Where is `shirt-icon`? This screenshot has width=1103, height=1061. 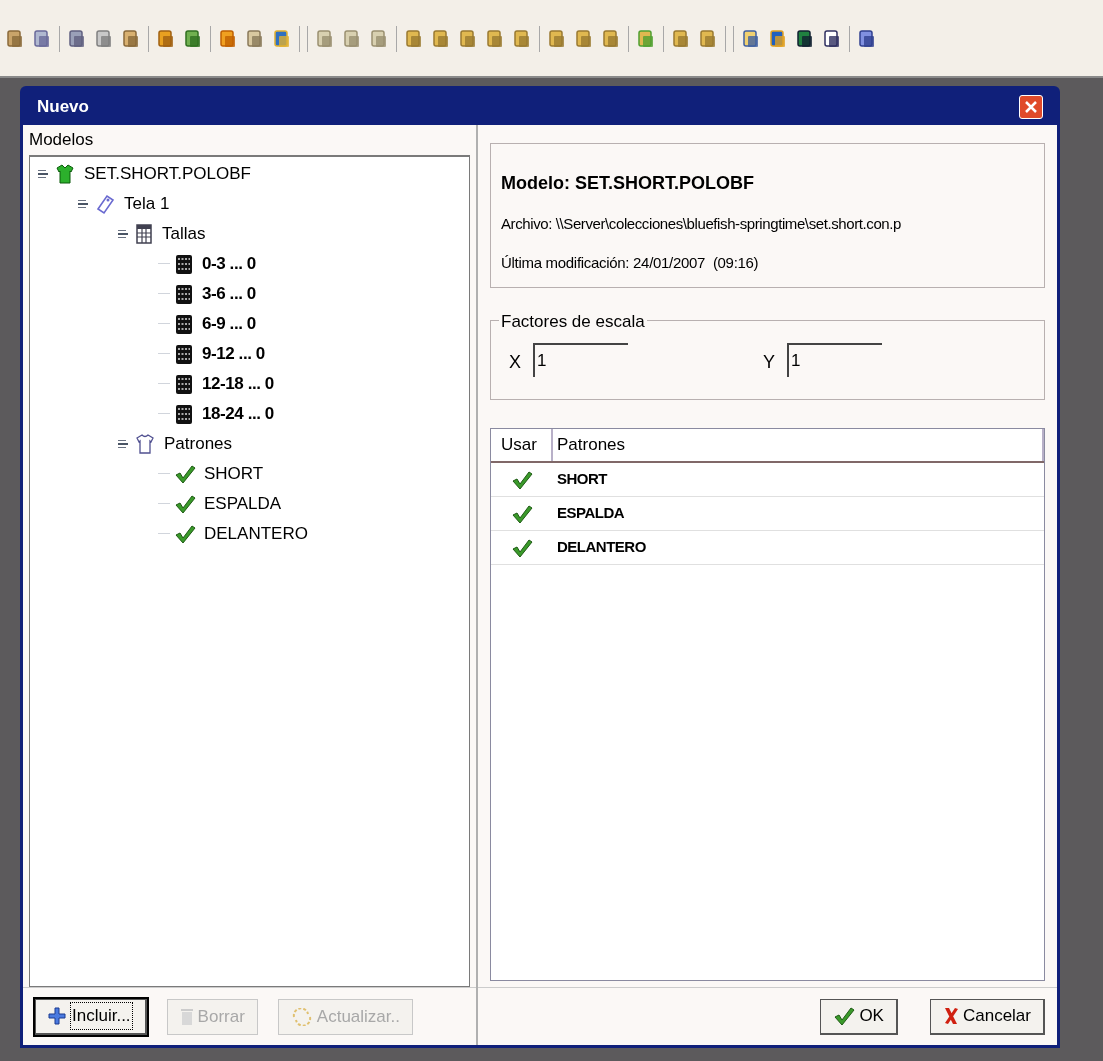 shirt-icon is located at coordinates (65, 173).